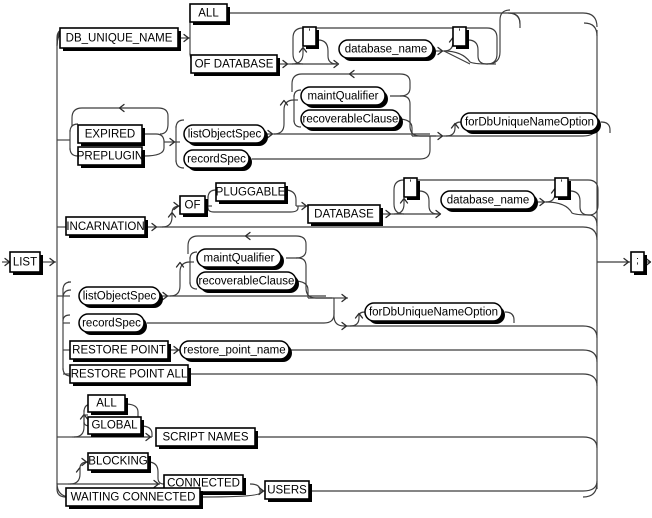 Image resolution: width=652 pixels, height=518 pixels. I want to click on keyword-of-database: OF DATABASE, so click(235, 65).